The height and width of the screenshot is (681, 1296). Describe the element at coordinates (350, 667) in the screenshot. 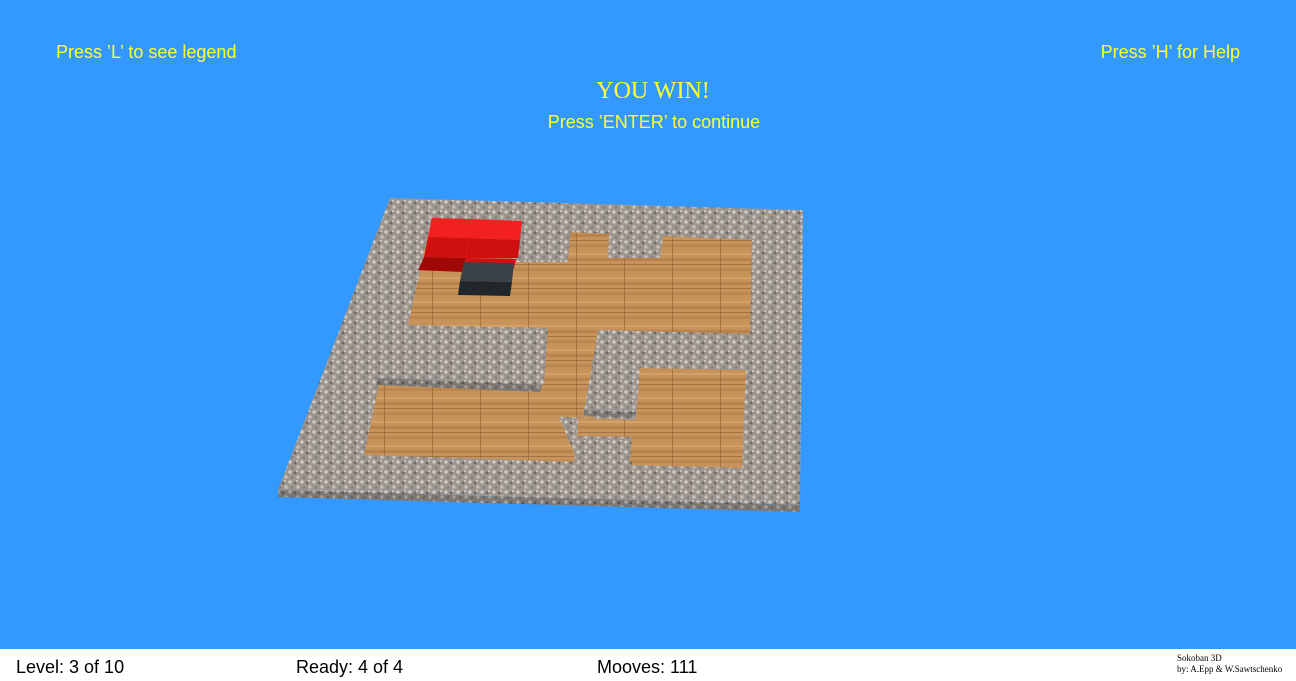

I see `ready-status: Ready: 4 of 4` at that location.